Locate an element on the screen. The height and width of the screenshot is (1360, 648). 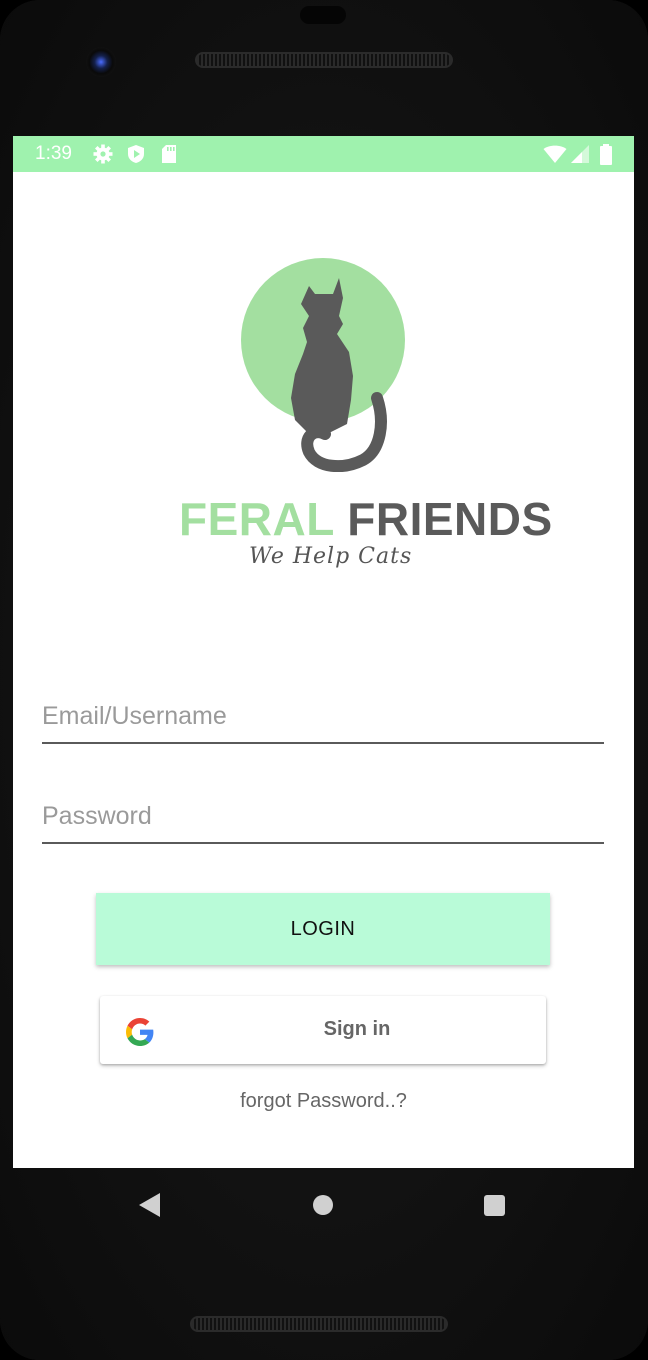
forgot-password-link: forgot Password..? is located at coordinates (323, 1101).